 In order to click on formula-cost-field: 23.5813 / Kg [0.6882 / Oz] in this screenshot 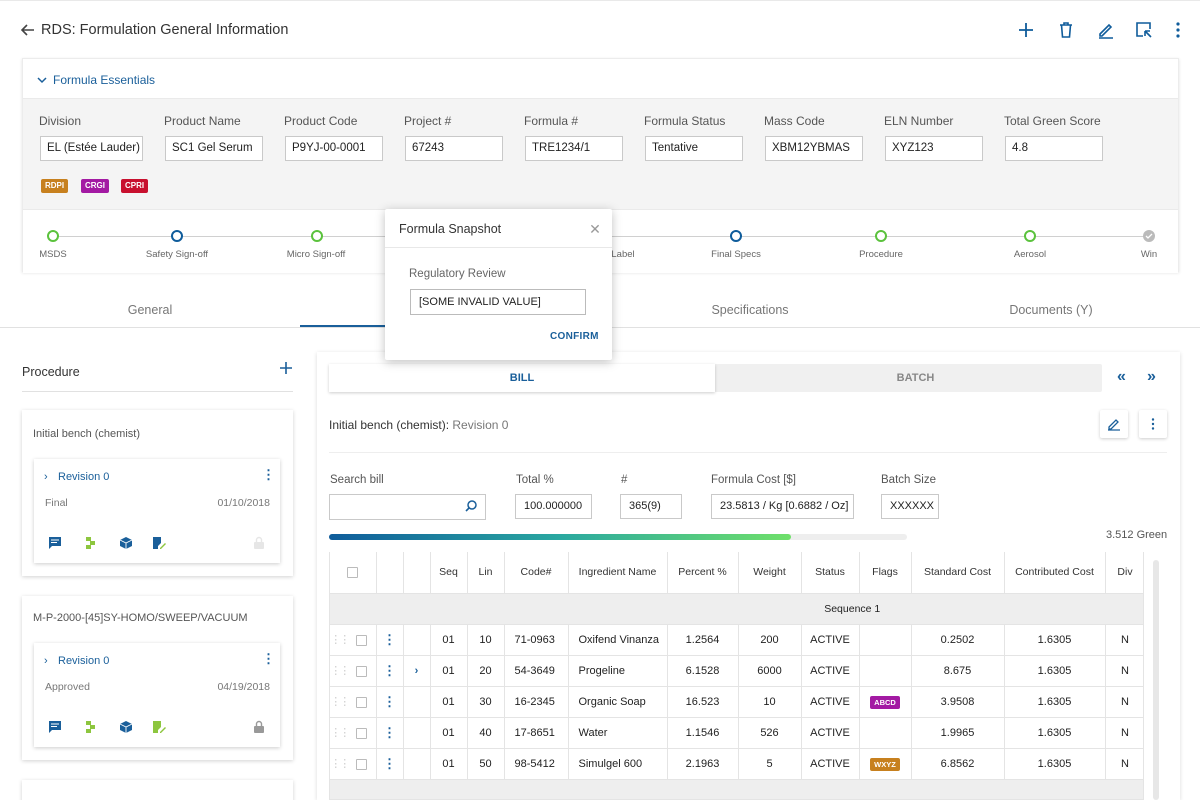, I will do `click(782, 506)`.